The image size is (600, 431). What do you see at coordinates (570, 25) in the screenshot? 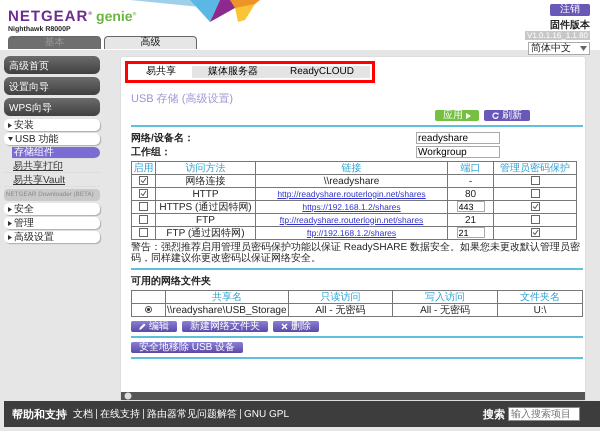
I see `firmware-label: 固件版本` at bounding box center [570, 25].